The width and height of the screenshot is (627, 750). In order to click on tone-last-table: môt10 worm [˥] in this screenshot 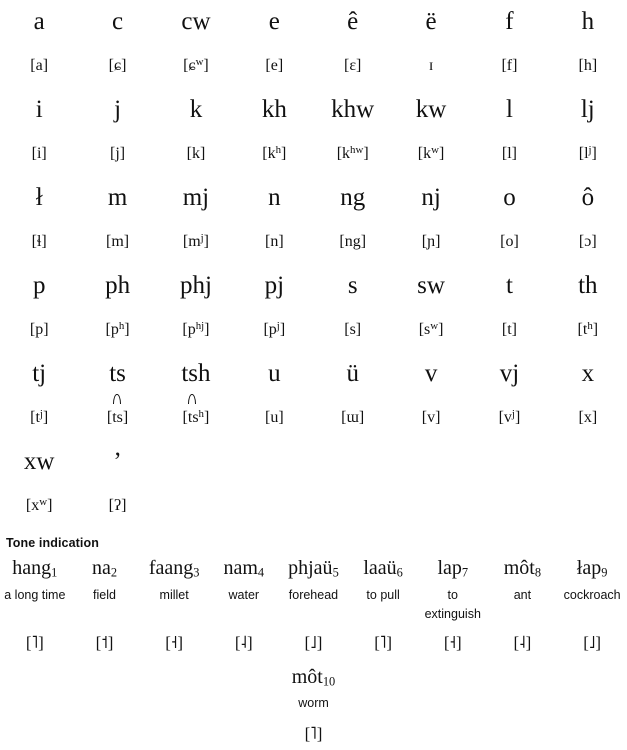, I will do `click(313, 705)`.